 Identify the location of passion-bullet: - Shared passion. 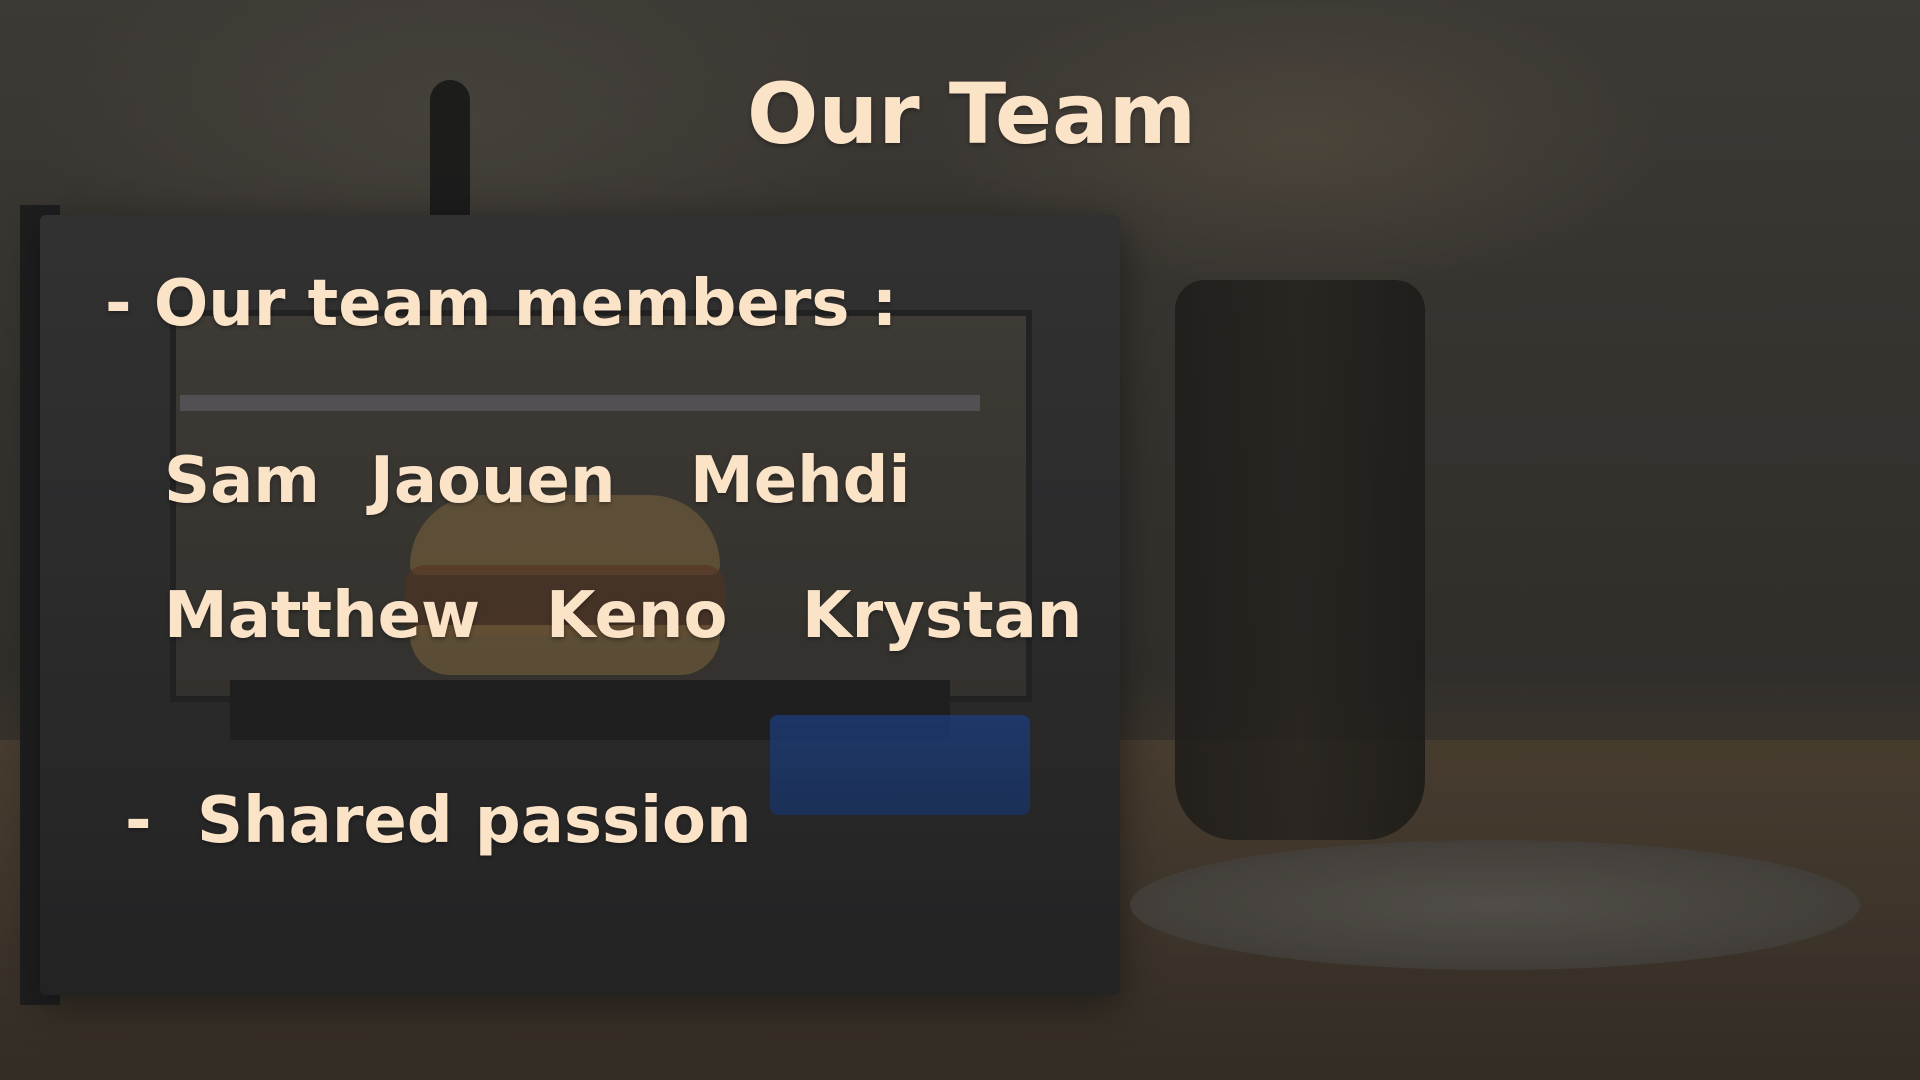
(438, 821).